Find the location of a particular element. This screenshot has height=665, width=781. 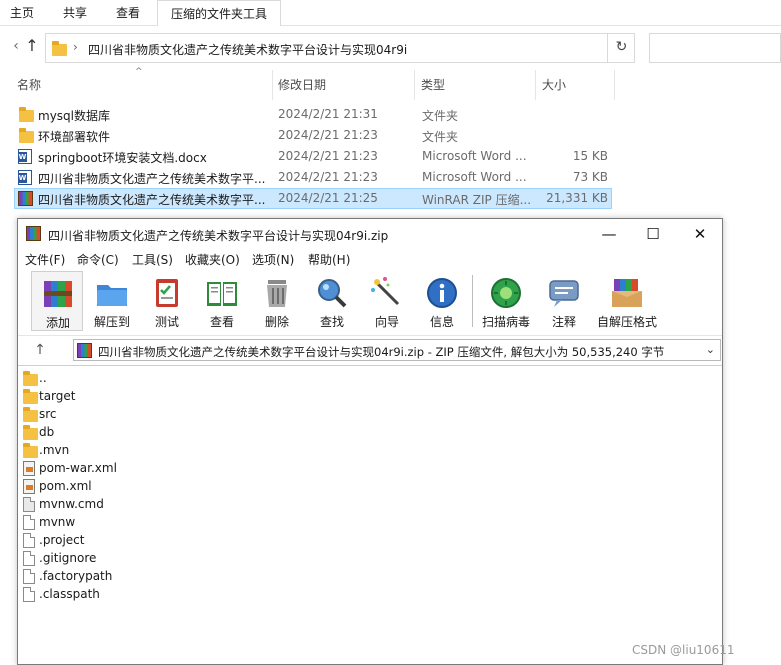

entry-name: .. is located at coordinates (43, 378).